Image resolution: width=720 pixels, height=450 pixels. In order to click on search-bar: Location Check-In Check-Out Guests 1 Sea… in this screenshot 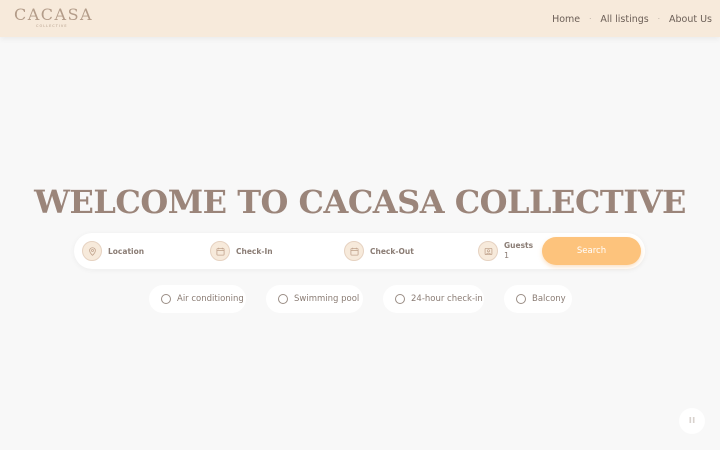, I will do `click(359, 251)`.